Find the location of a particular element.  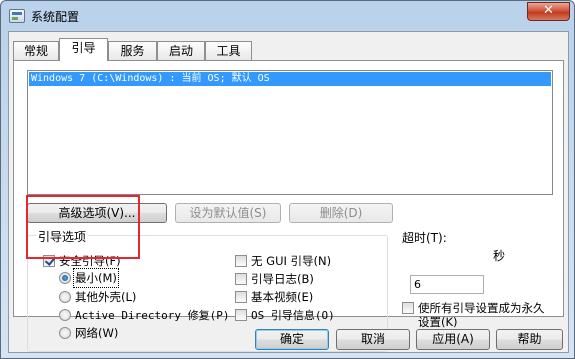

tab-boot: 引导 is located at coordinates (83, 49).